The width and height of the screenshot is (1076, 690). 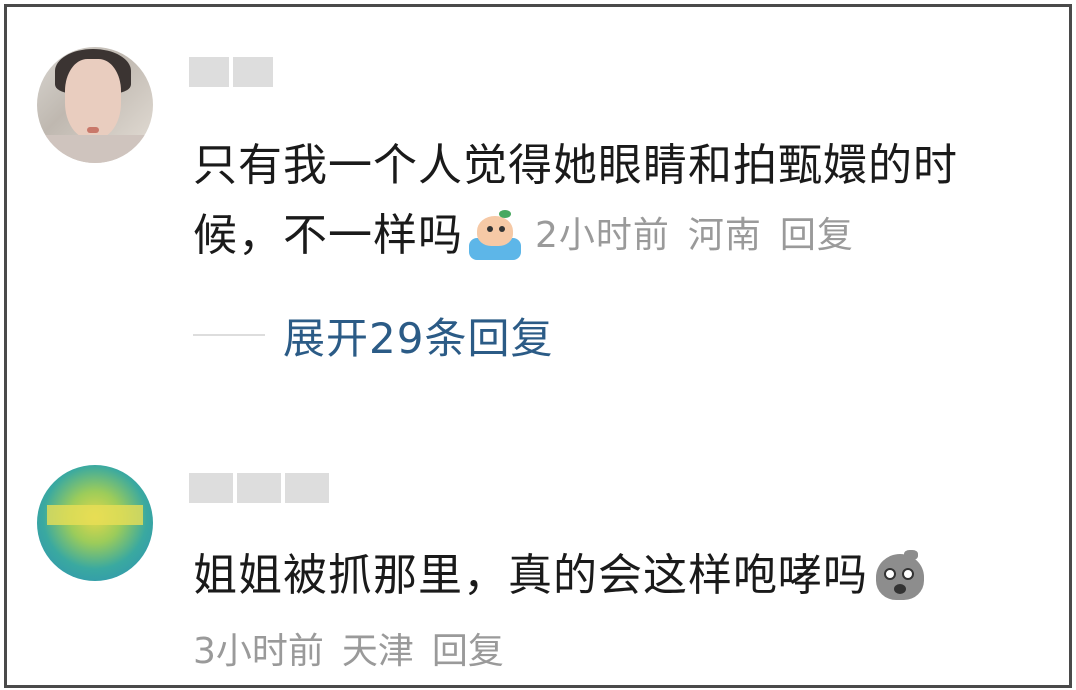 I want to click on divider, so click(x=229, y=335).